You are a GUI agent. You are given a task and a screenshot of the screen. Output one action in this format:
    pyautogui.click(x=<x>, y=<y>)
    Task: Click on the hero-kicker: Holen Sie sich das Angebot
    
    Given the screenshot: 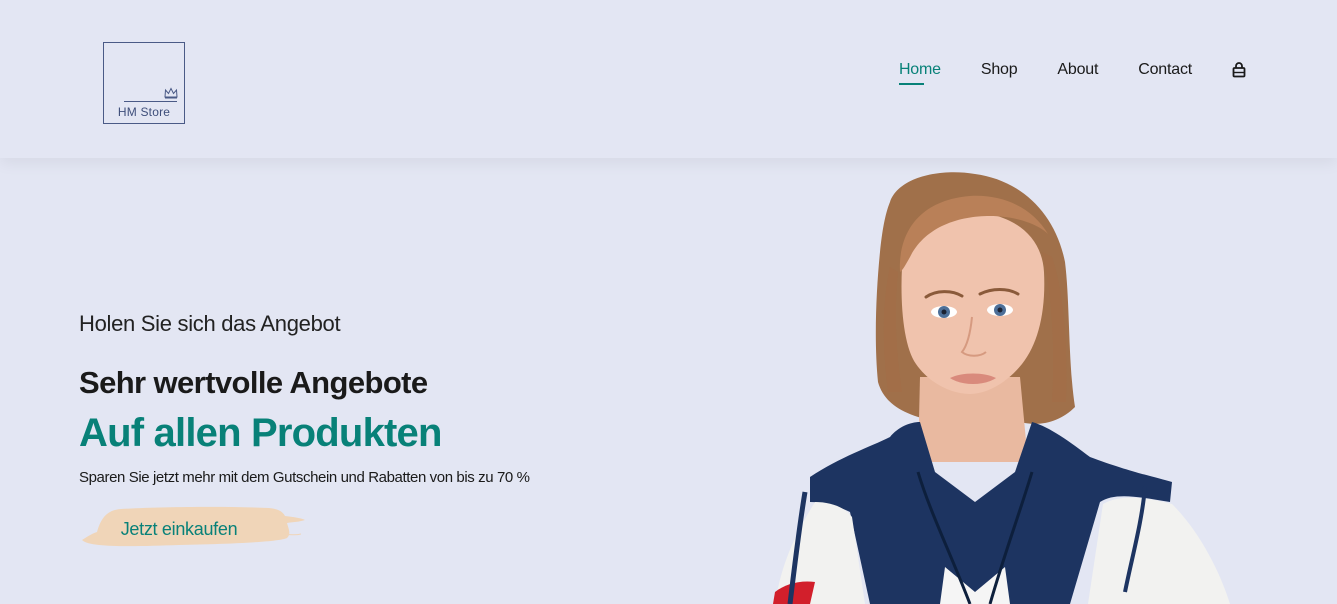 What is the action you would take?
    pyautogui.click(x=210, y=323)
    